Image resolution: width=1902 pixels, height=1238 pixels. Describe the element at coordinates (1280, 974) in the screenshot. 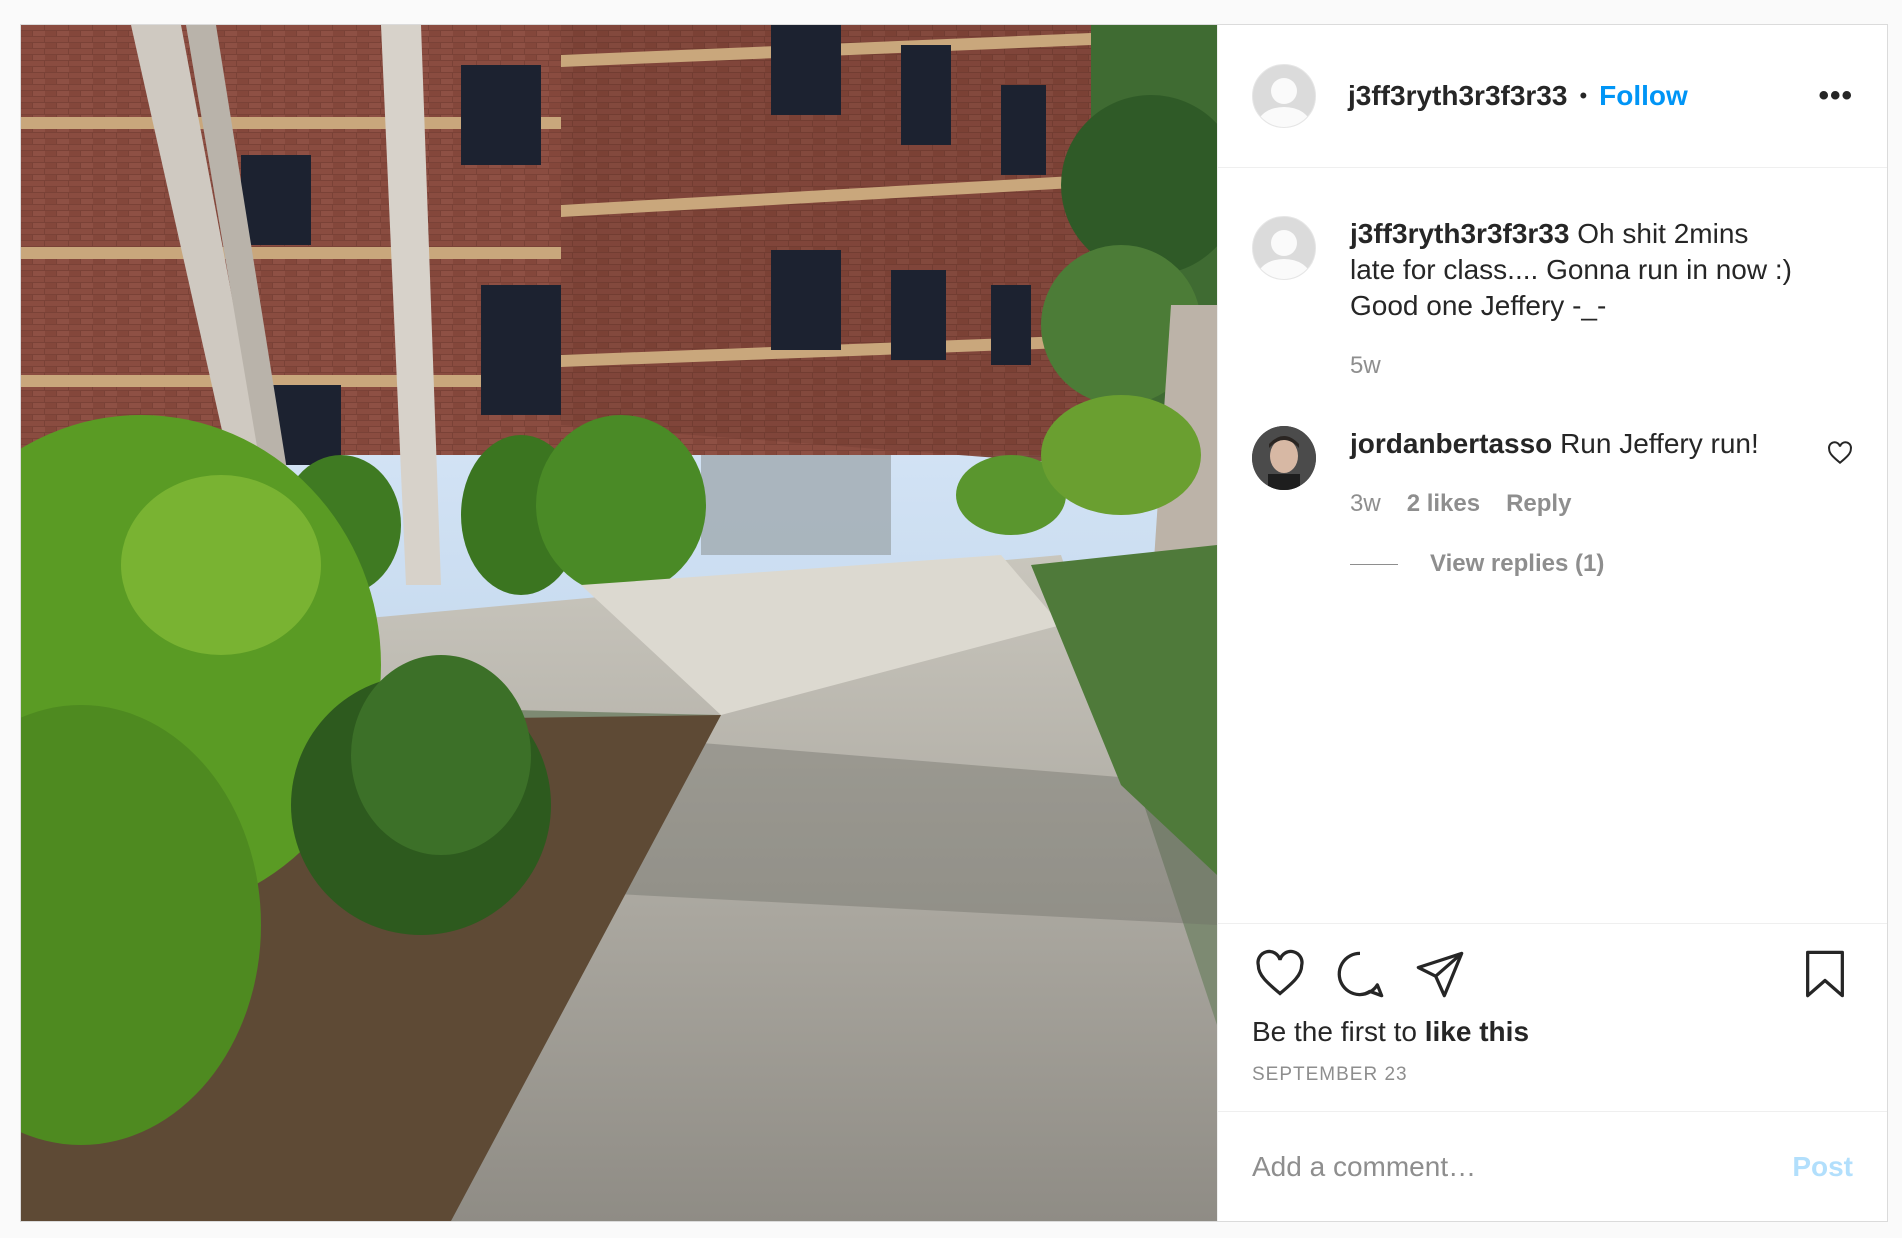

I see `like-heart-icon` at that location.